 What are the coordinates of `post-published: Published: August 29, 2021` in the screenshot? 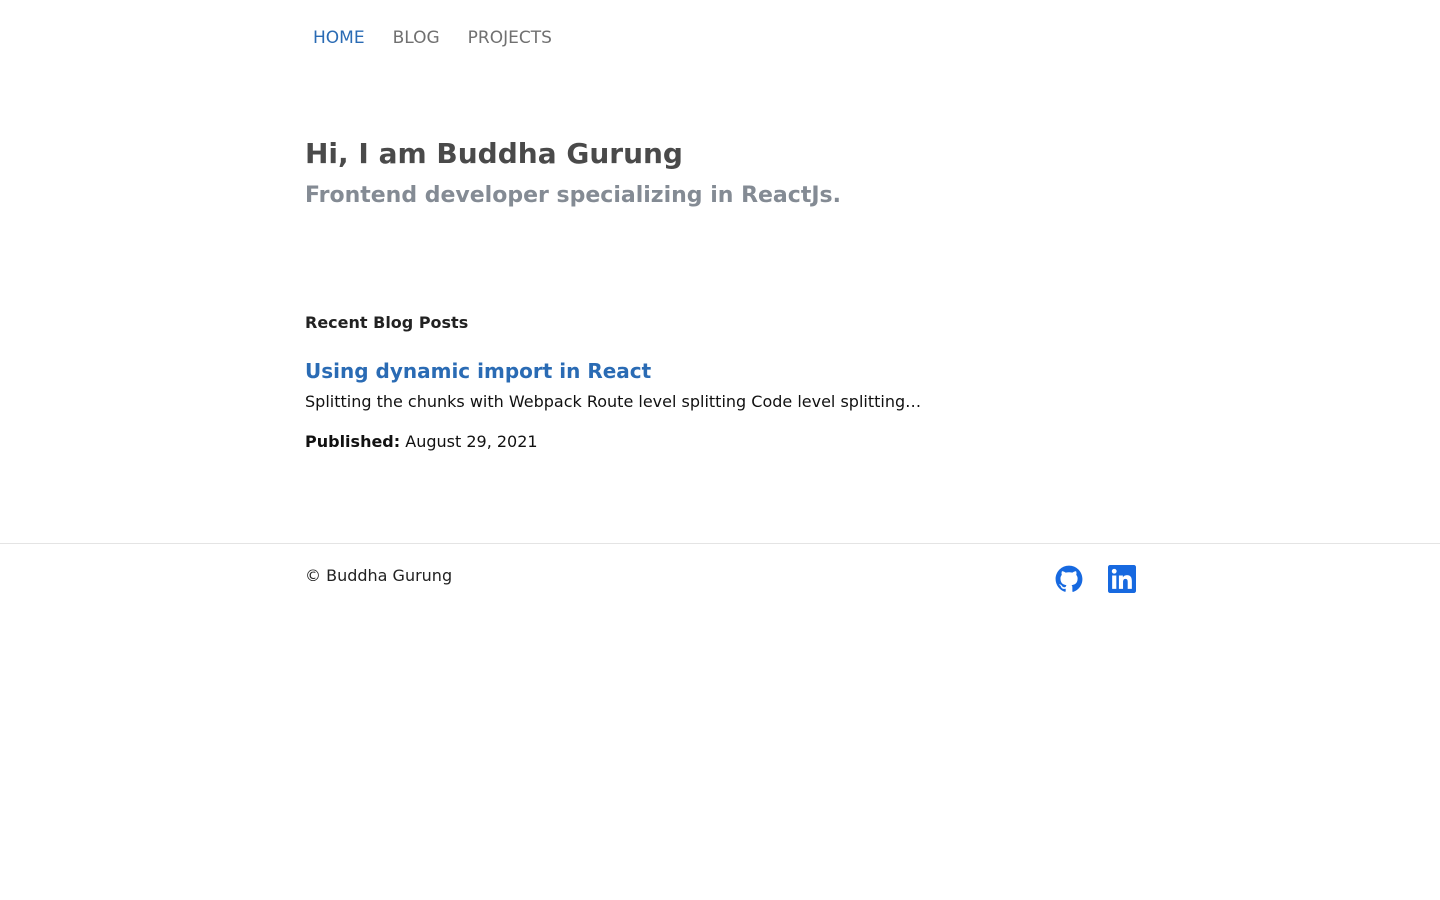 It's located at (421, 442).